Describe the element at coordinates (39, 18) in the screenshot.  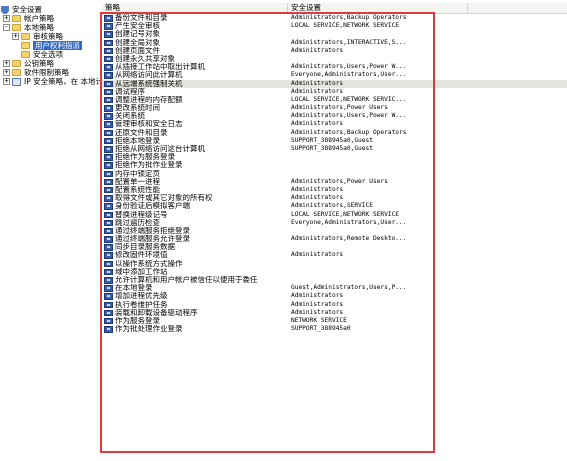
I see `tree-node-label: 帐户策略` at that location.